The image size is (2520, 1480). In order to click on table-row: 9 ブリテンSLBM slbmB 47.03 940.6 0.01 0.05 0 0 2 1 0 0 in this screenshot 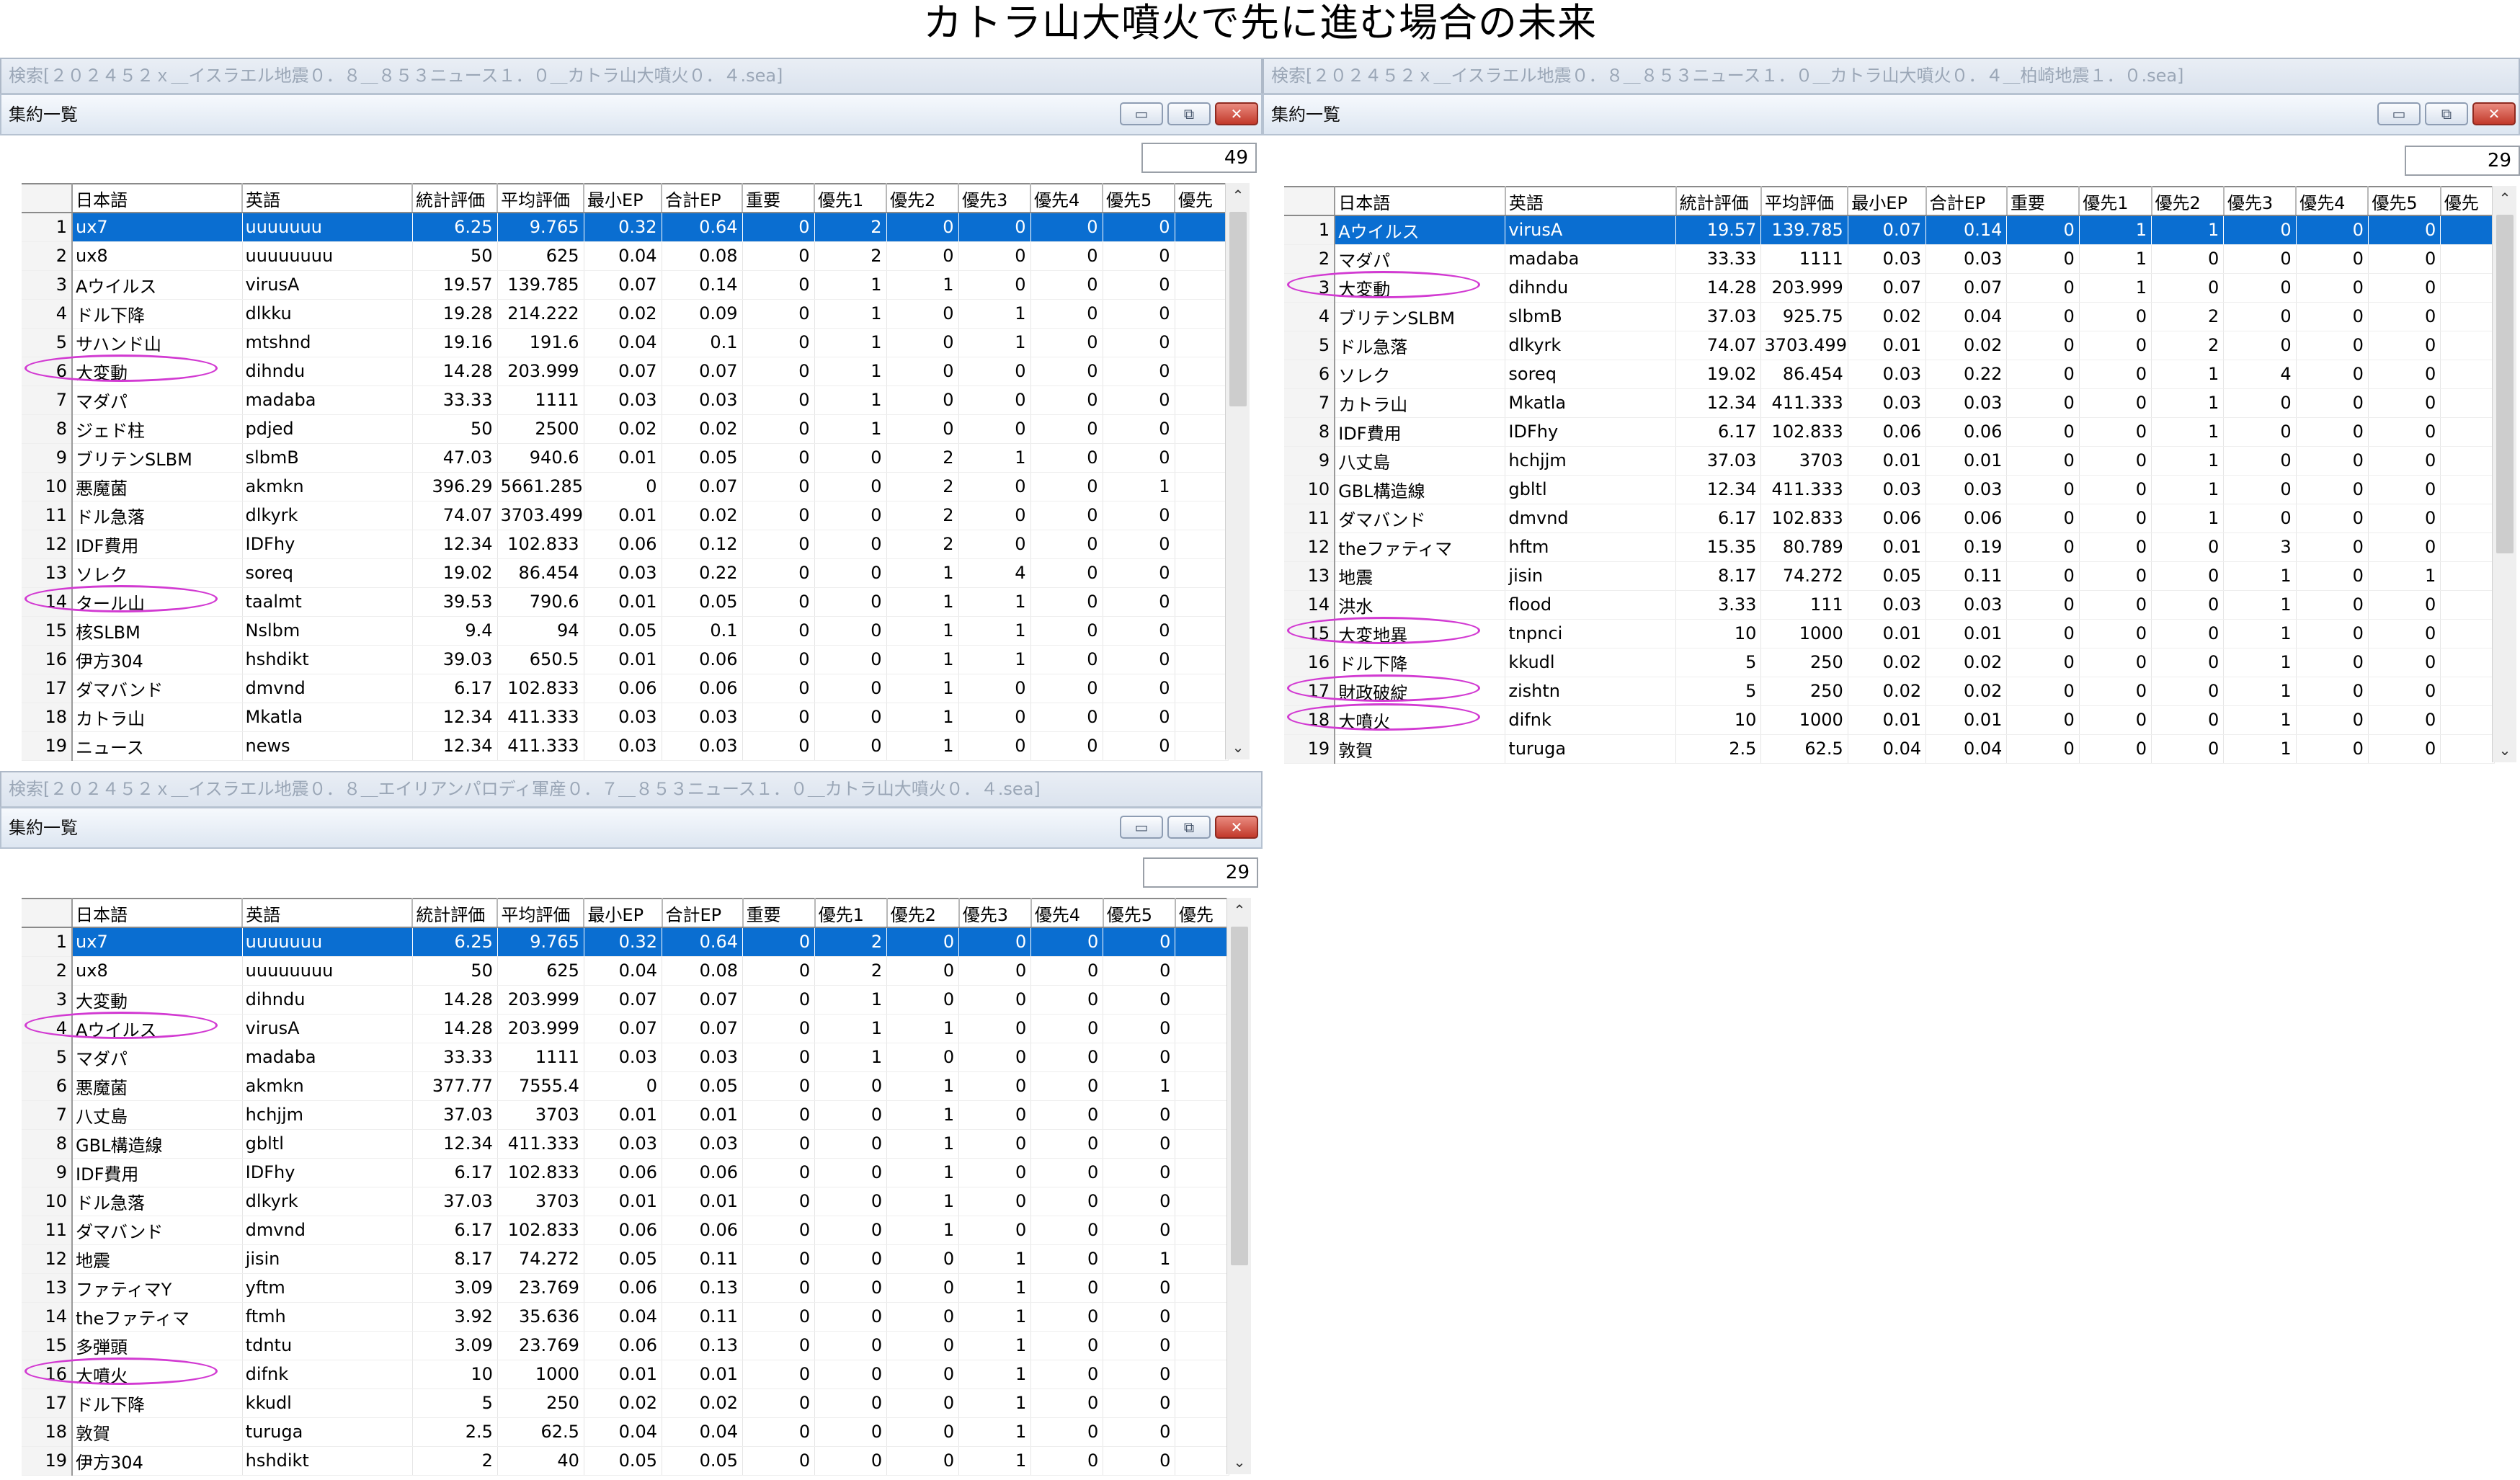, I will do `click(625, 458)`.